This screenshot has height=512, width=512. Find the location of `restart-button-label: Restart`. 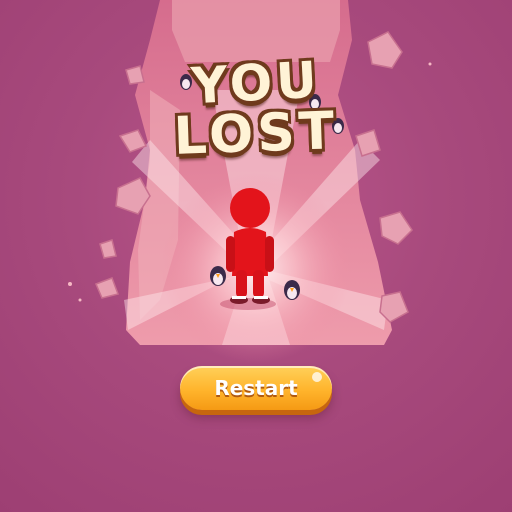

restart-button-label: Restart is located at coordinates (256, 388).